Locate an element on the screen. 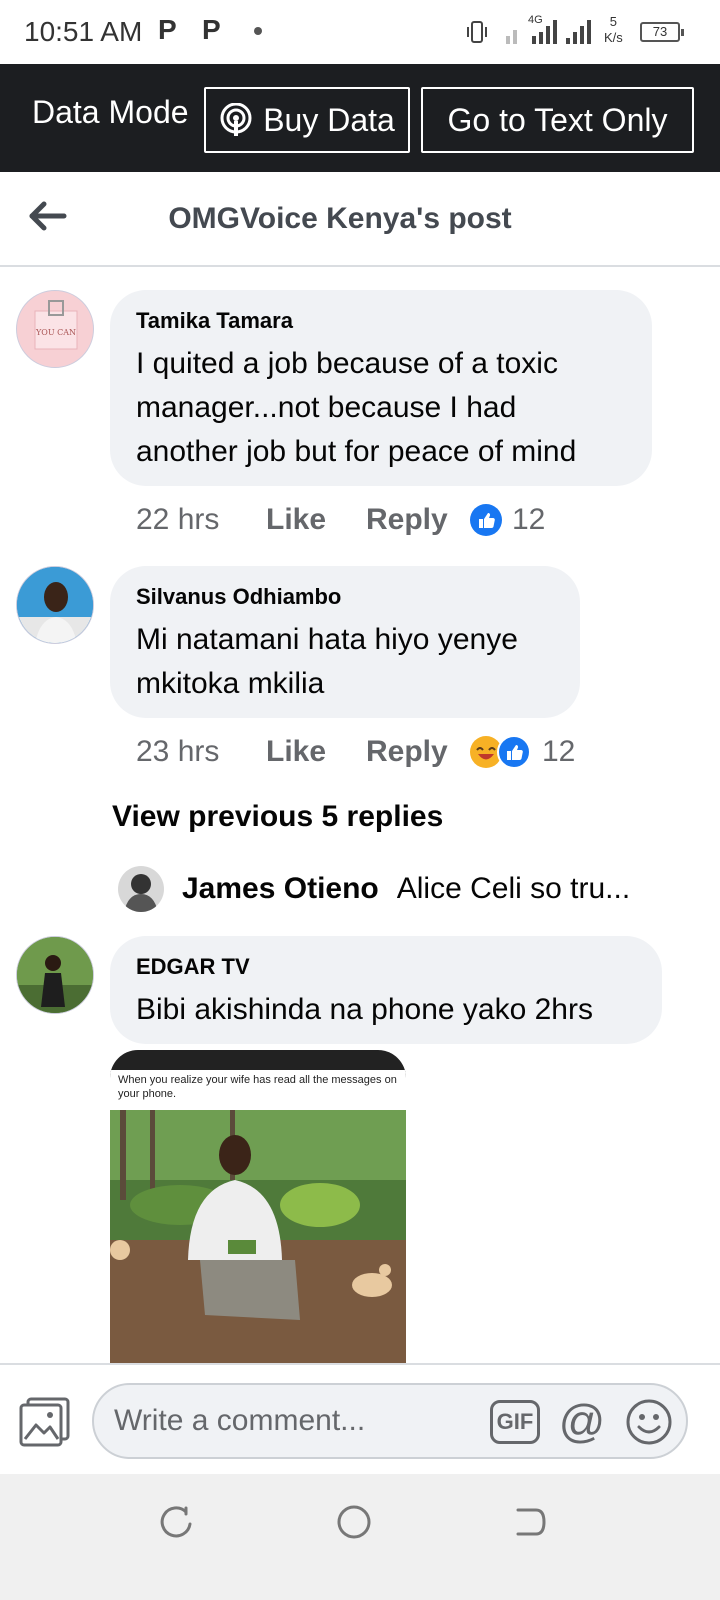 Image resolution: width=720 pixels, height=1600 pixels. system-nav-bar is located at coordinates (360, 1537).